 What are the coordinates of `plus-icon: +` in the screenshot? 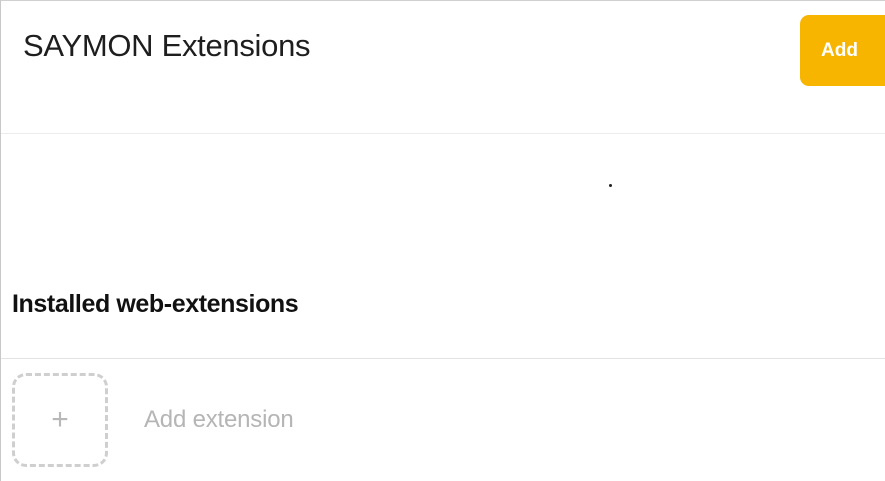 It's located at (60, 419).